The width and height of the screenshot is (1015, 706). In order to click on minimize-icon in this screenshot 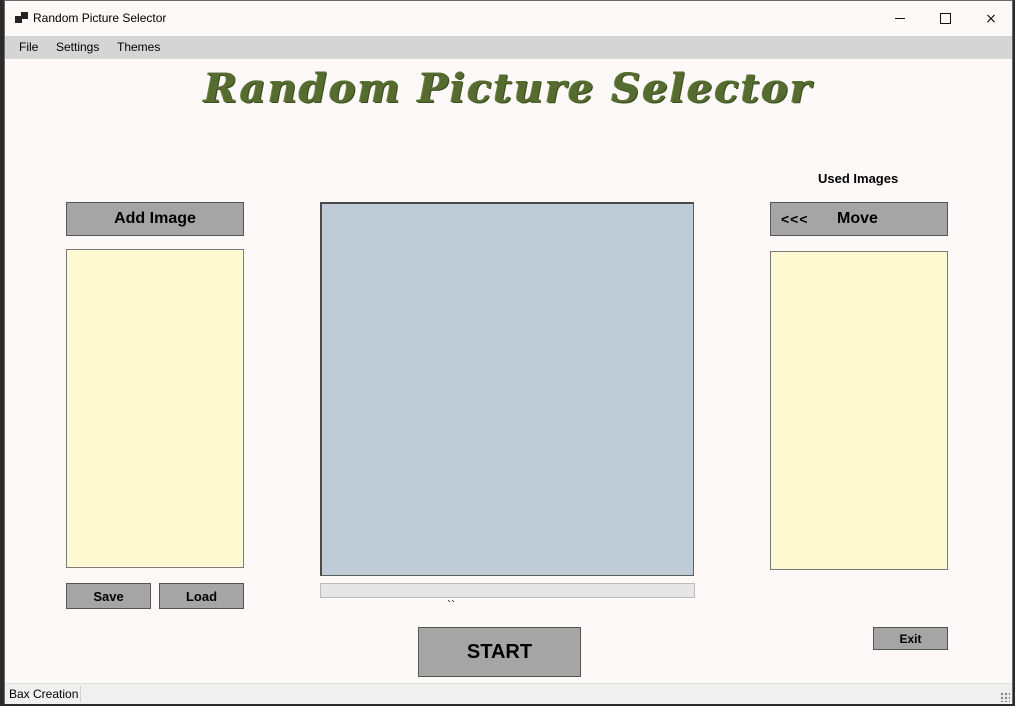, I will do `click(900, 18)`.